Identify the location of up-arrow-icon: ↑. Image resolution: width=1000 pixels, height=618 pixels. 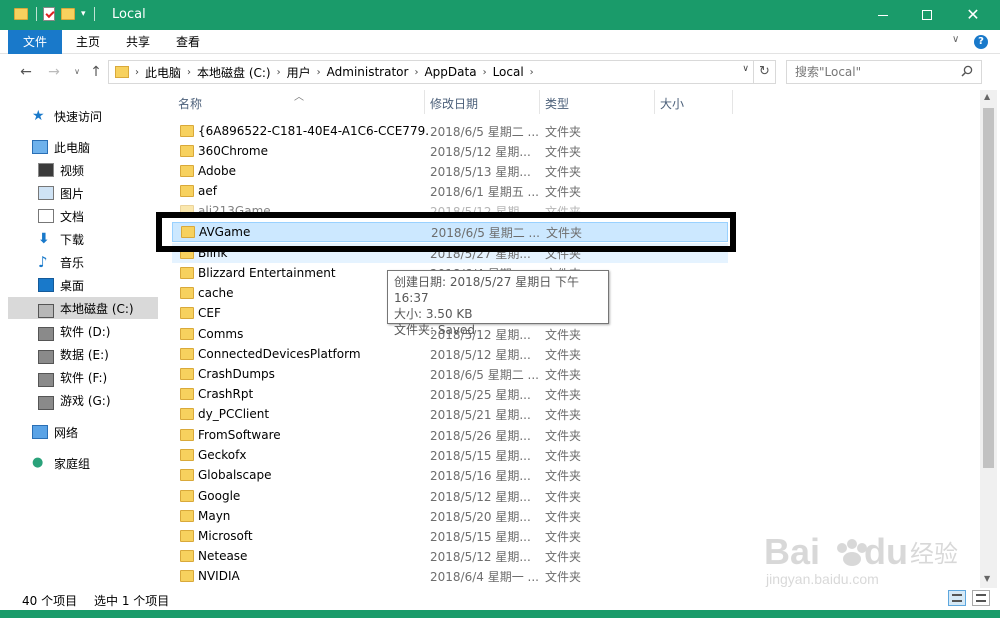
(96, 72).